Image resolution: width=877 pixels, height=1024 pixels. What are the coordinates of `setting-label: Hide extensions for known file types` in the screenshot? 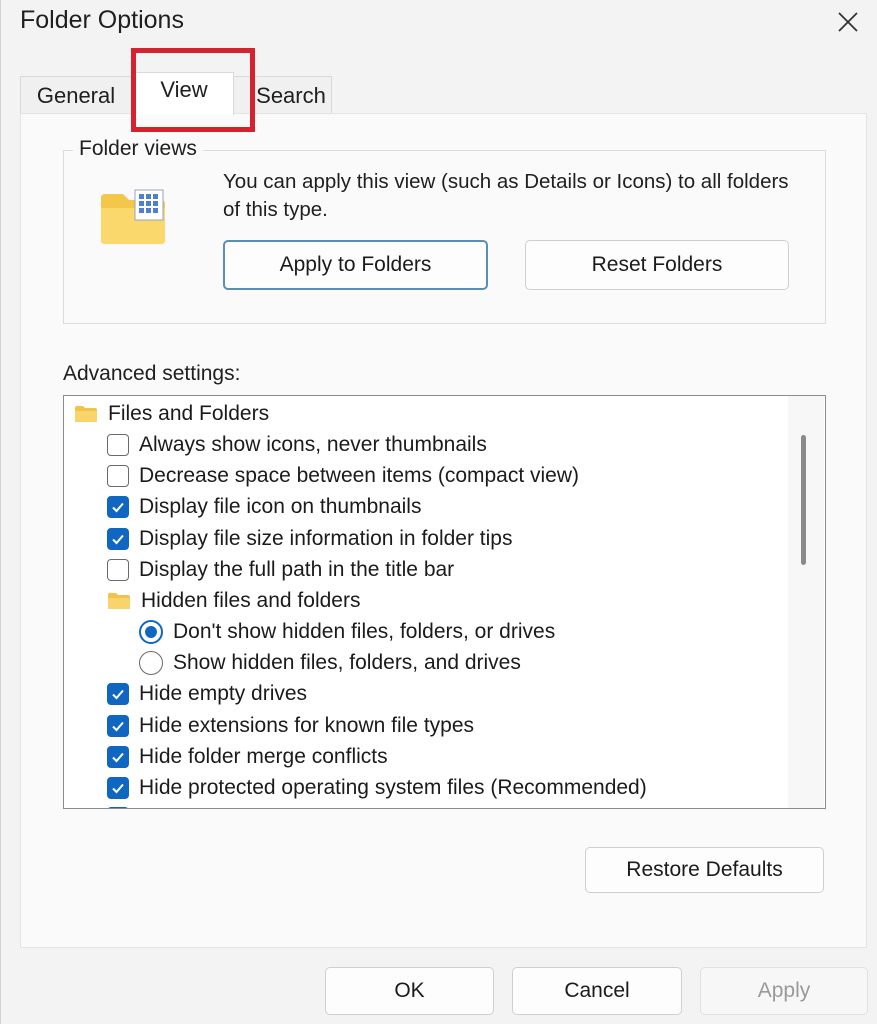 It's located at (307, 725).